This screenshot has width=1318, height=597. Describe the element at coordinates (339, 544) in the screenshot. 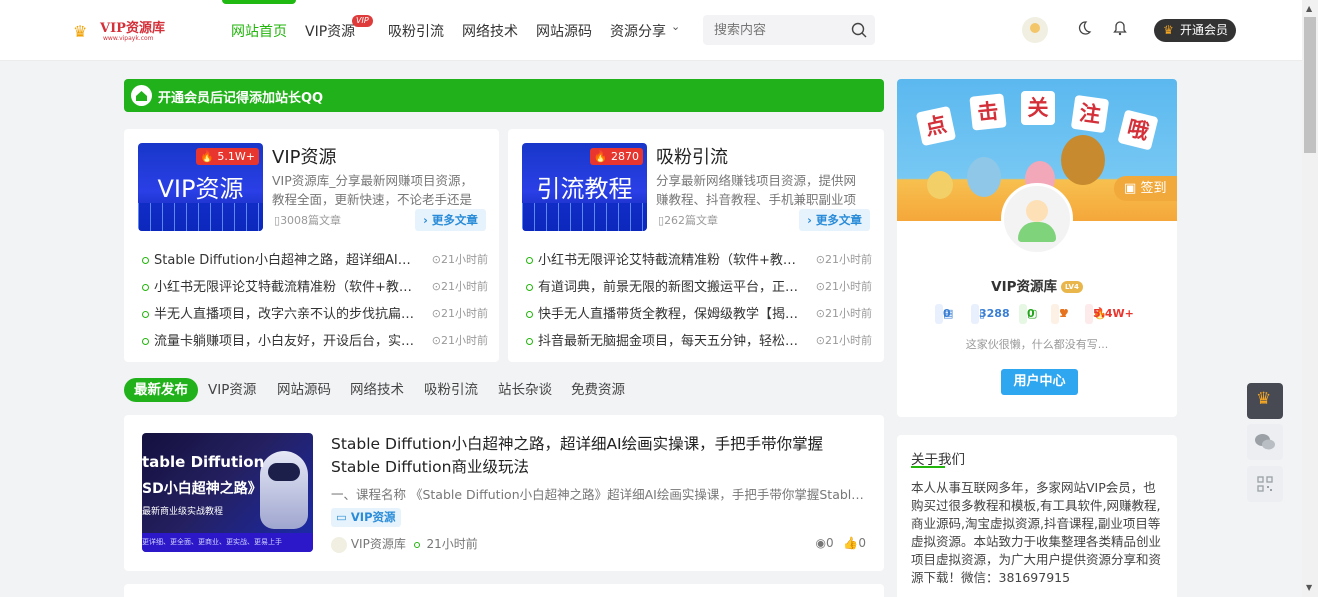

I see `author-avatar` at that location.